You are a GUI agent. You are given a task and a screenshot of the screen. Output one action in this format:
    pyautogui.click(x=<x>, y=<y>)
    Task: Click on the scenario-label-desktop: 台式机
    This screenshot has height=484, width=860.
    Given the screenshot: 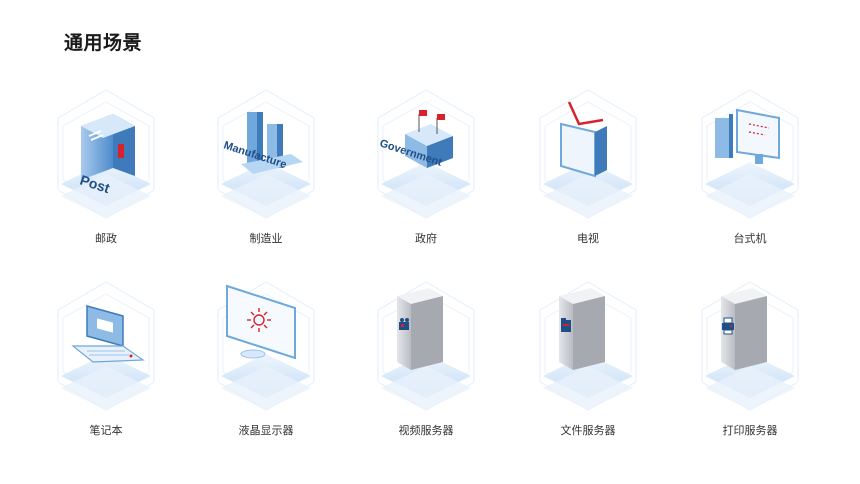 What is the action you would take?
    pyautogui.click(x=750, y=238)
    